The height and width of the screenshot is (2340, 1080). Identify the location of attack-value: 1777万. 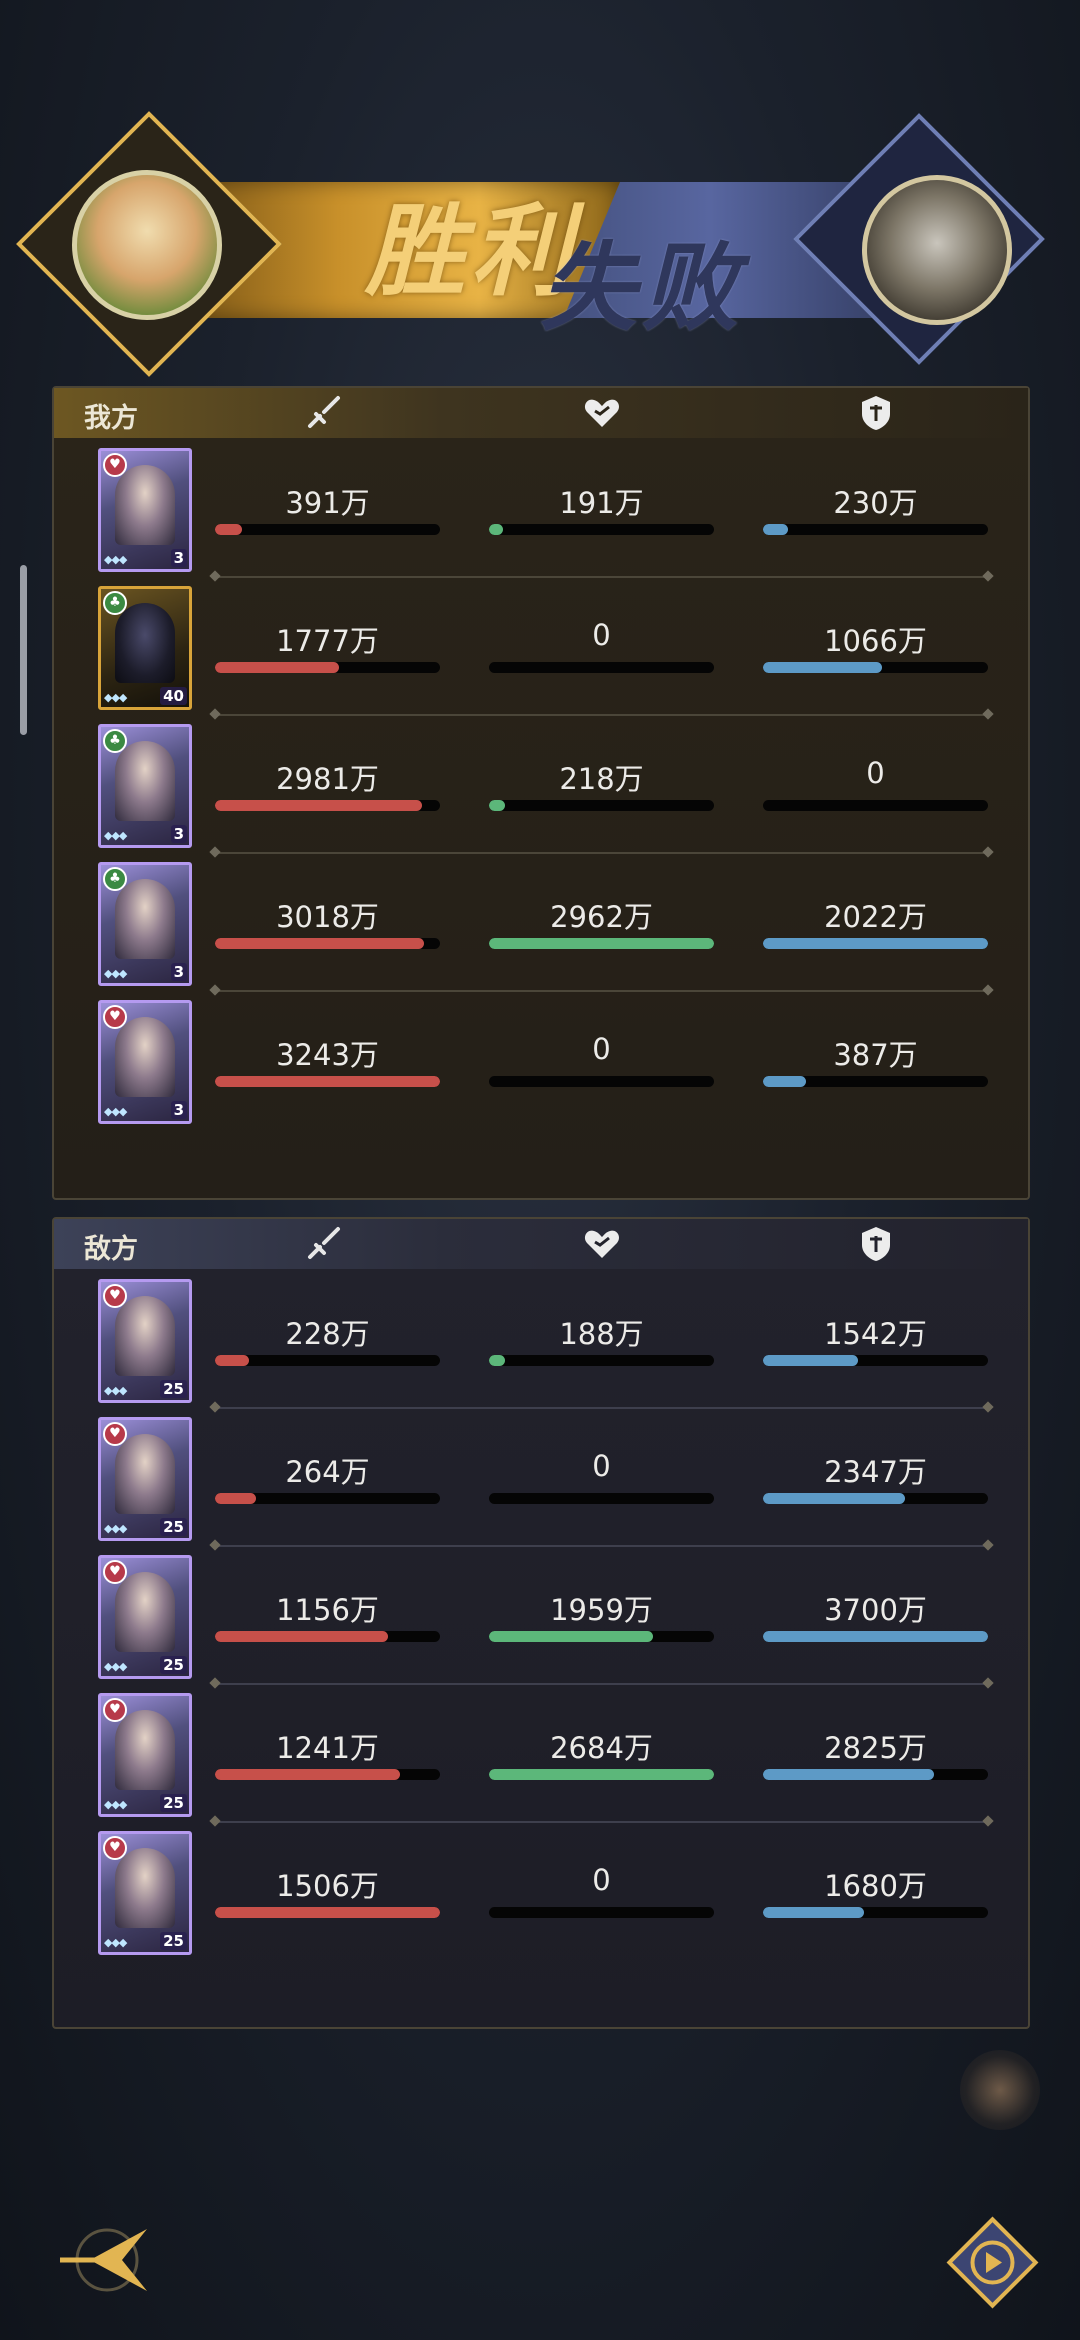
(327, 641).